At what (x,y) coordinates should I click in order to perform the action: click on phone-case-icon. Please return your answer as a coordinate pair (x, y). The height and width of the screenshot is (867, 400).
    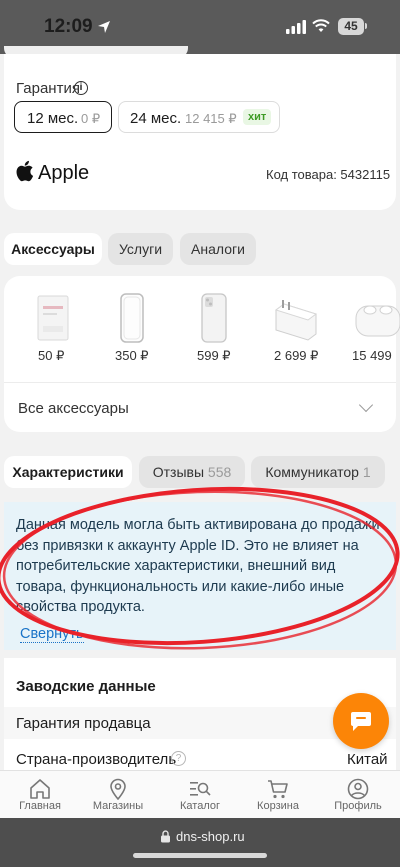
    Looking at the image, I should click on (214, 318).